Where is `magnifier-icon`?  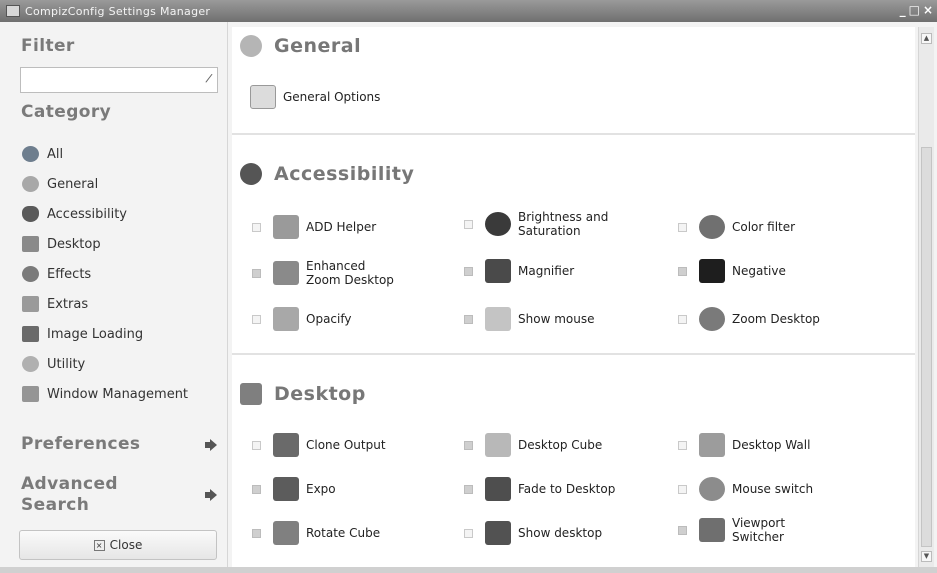 magnifier-icon is located at coordinates (498, 271).